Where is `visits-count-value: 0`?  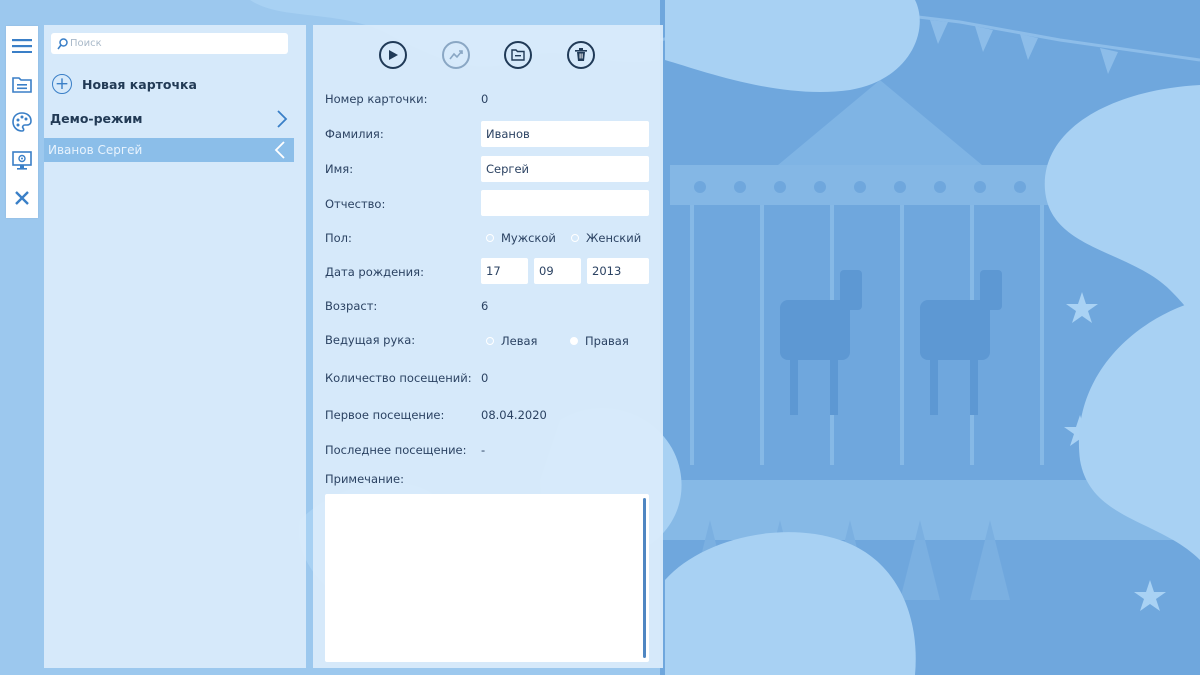
visits-count-value: 0 is located at coordinates (485, 378).